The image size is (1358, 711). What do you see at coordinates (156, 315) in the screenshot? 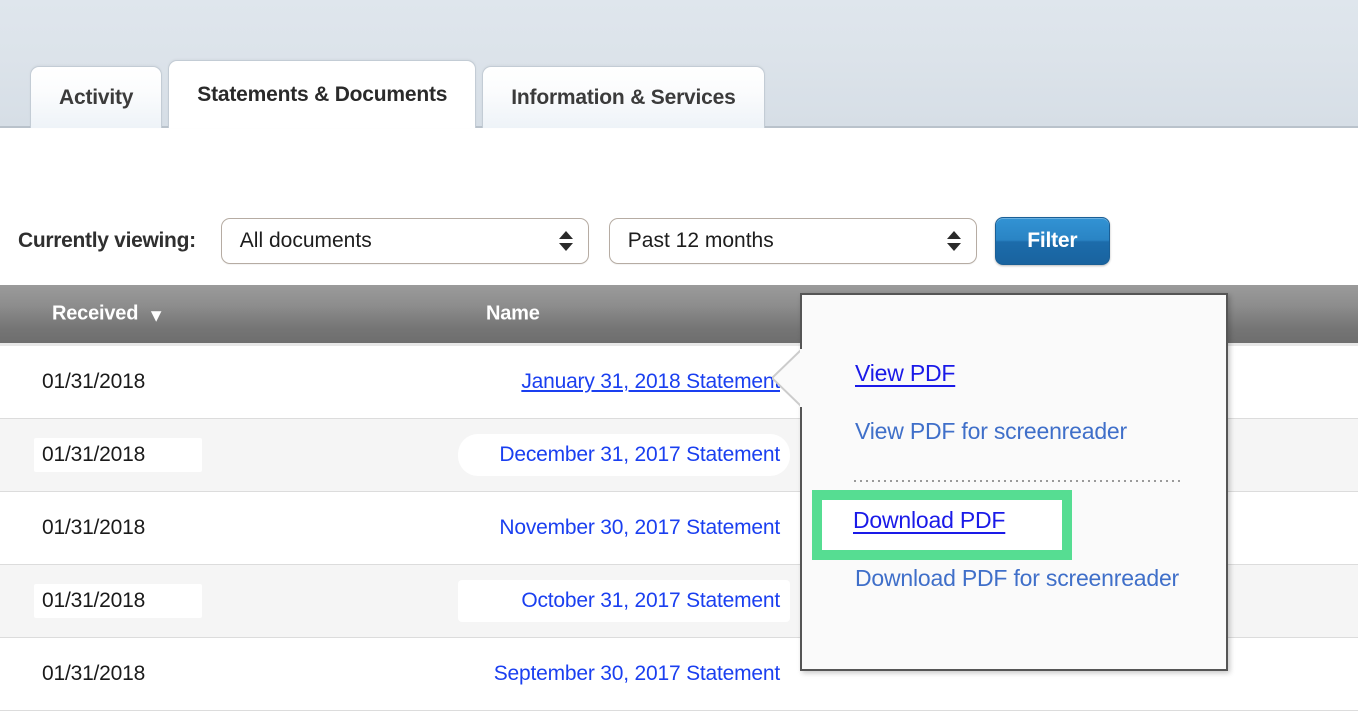
I see `sort-descending-icon: ▼` at bounding box center [156, 315].